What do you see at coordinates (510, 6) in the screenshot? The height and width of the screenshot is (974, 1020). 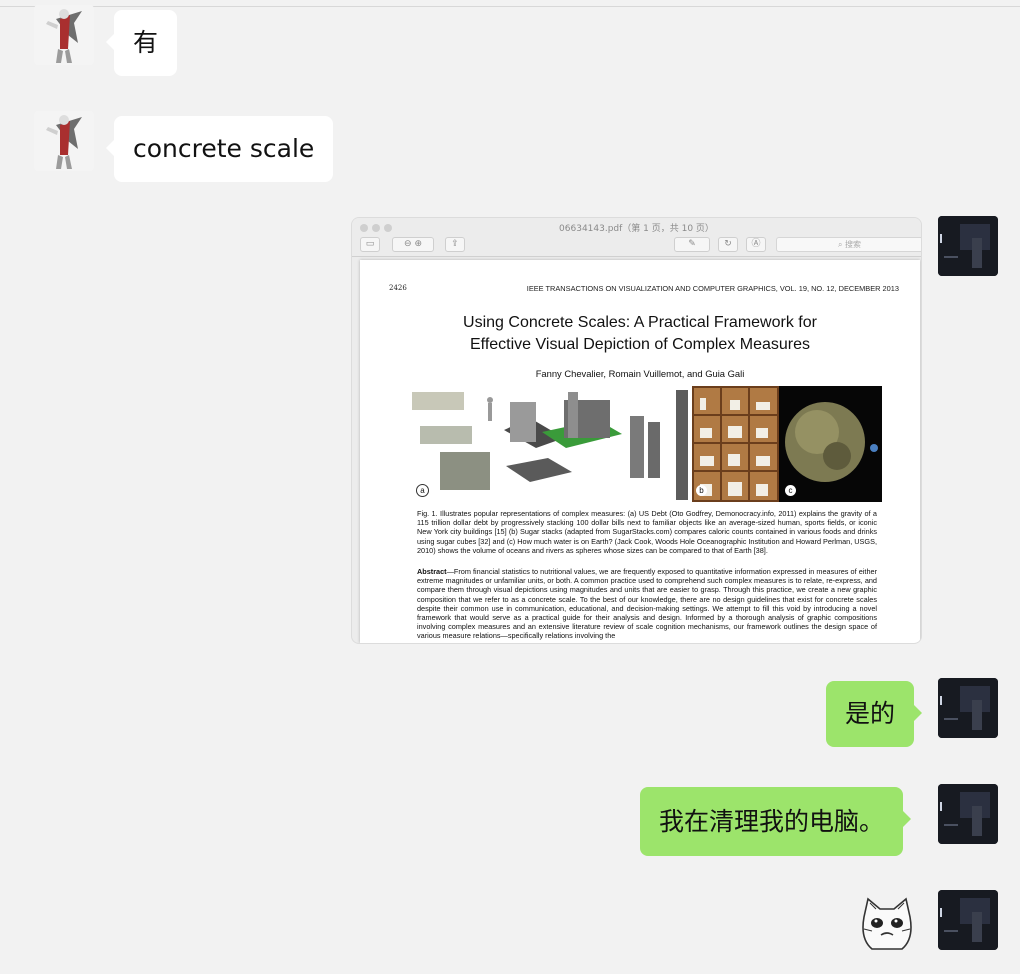 I see `window-top-divider` at bounding box center [510, 6].